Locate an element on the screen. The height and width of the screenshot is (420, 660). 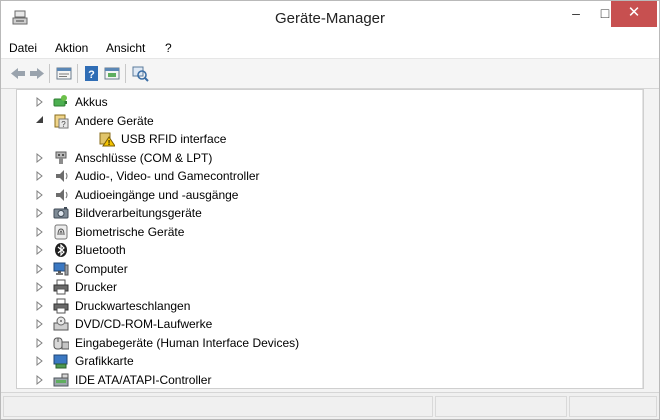
update-driver-icon is located at coordinates (112, 73).